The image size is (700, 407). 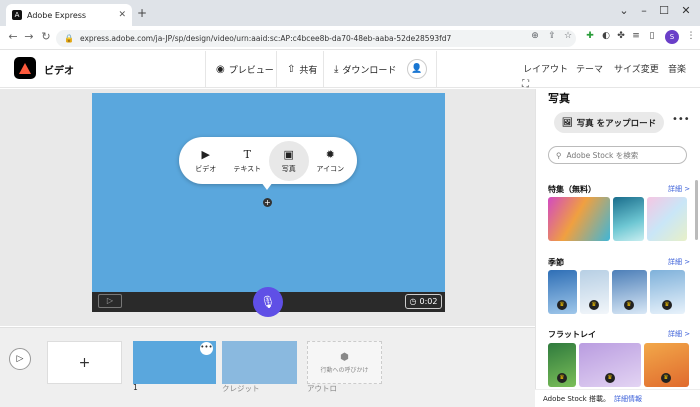 I want to click on thumbnail-row, so click(x=617, y=219).